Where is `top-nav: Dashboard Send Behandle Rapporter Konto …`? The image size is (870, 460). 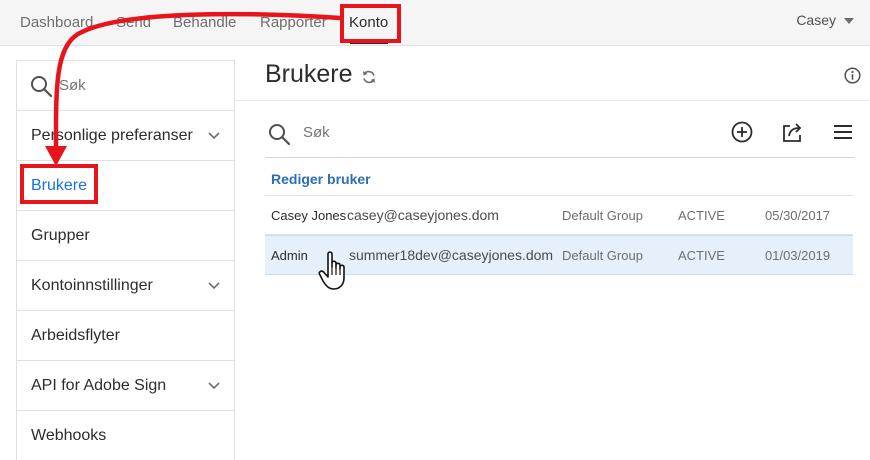 top-nav: Dashboard Send Behandle Rapporter Konto … is located at coordinates (435, 23).